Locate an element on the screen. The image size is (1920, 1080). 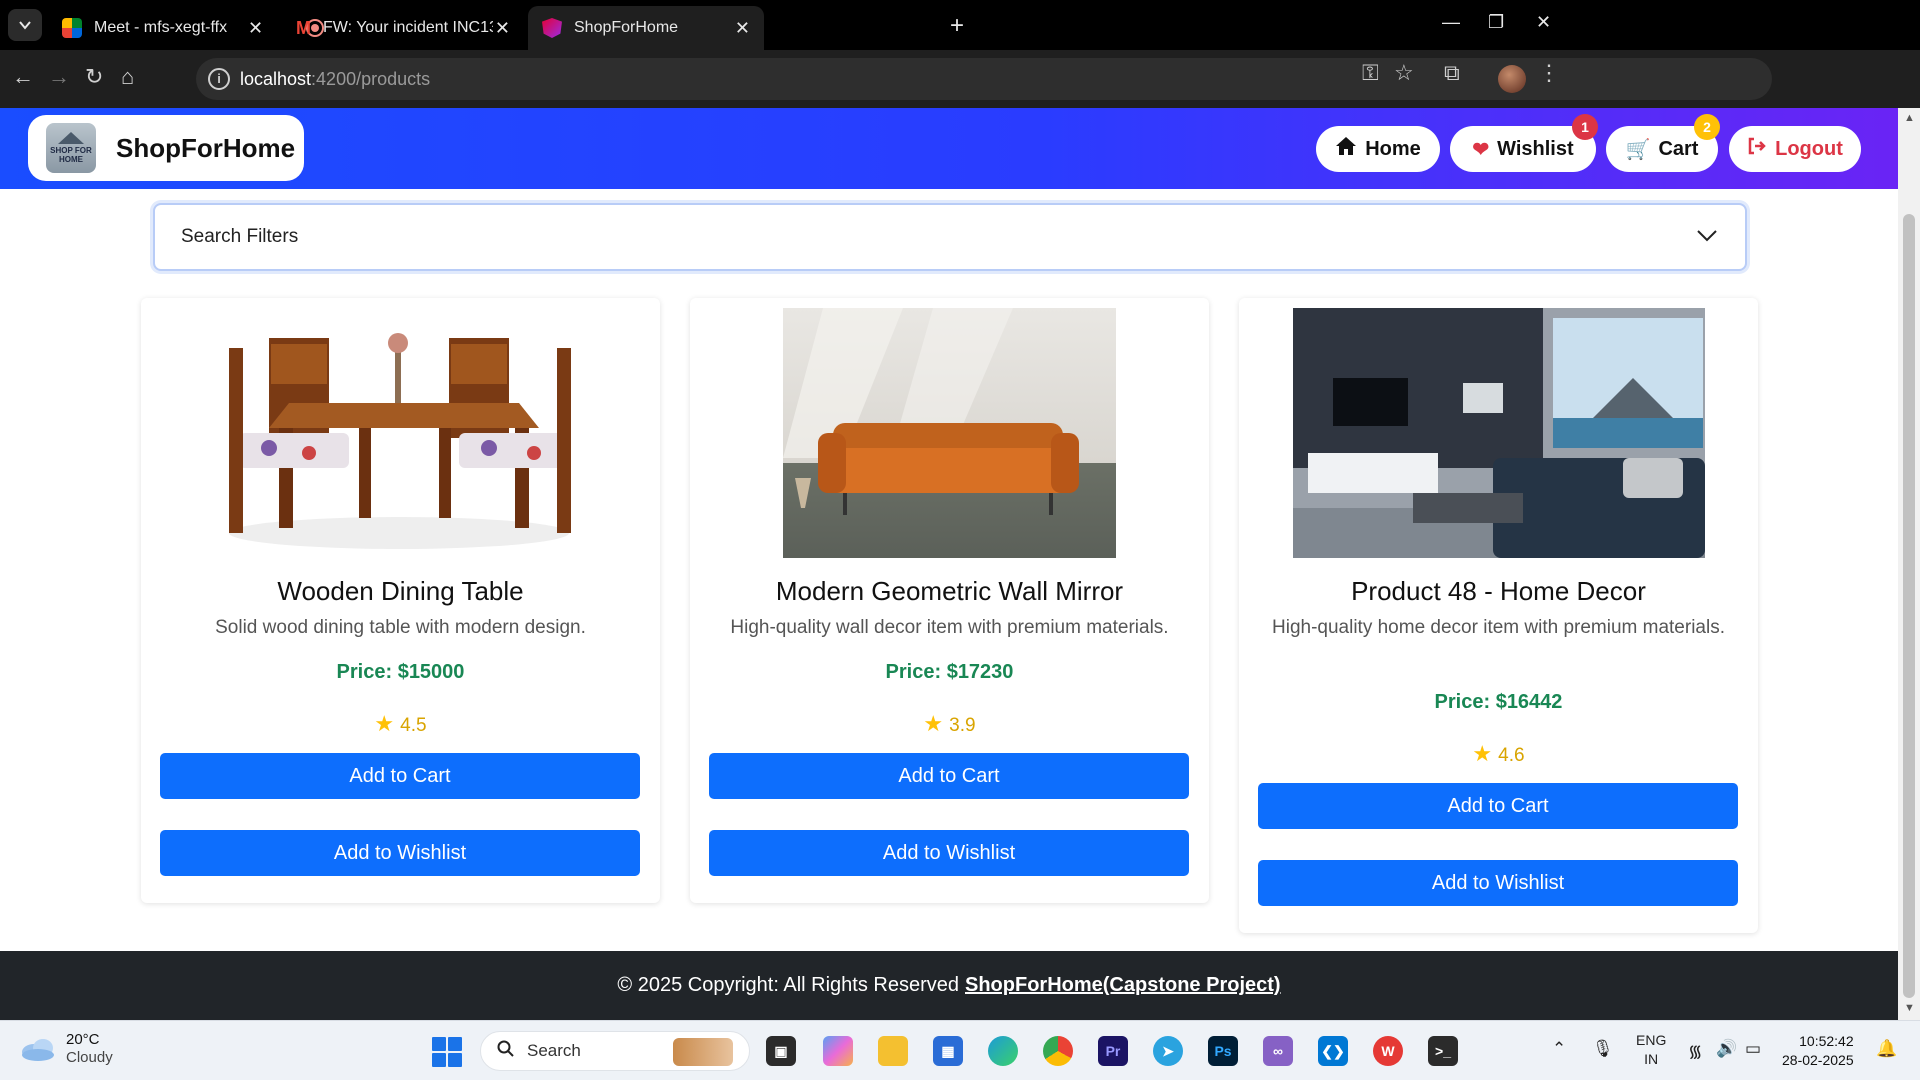
clock-date: 28-02-2025 is located at coordinates (1818, 1060).